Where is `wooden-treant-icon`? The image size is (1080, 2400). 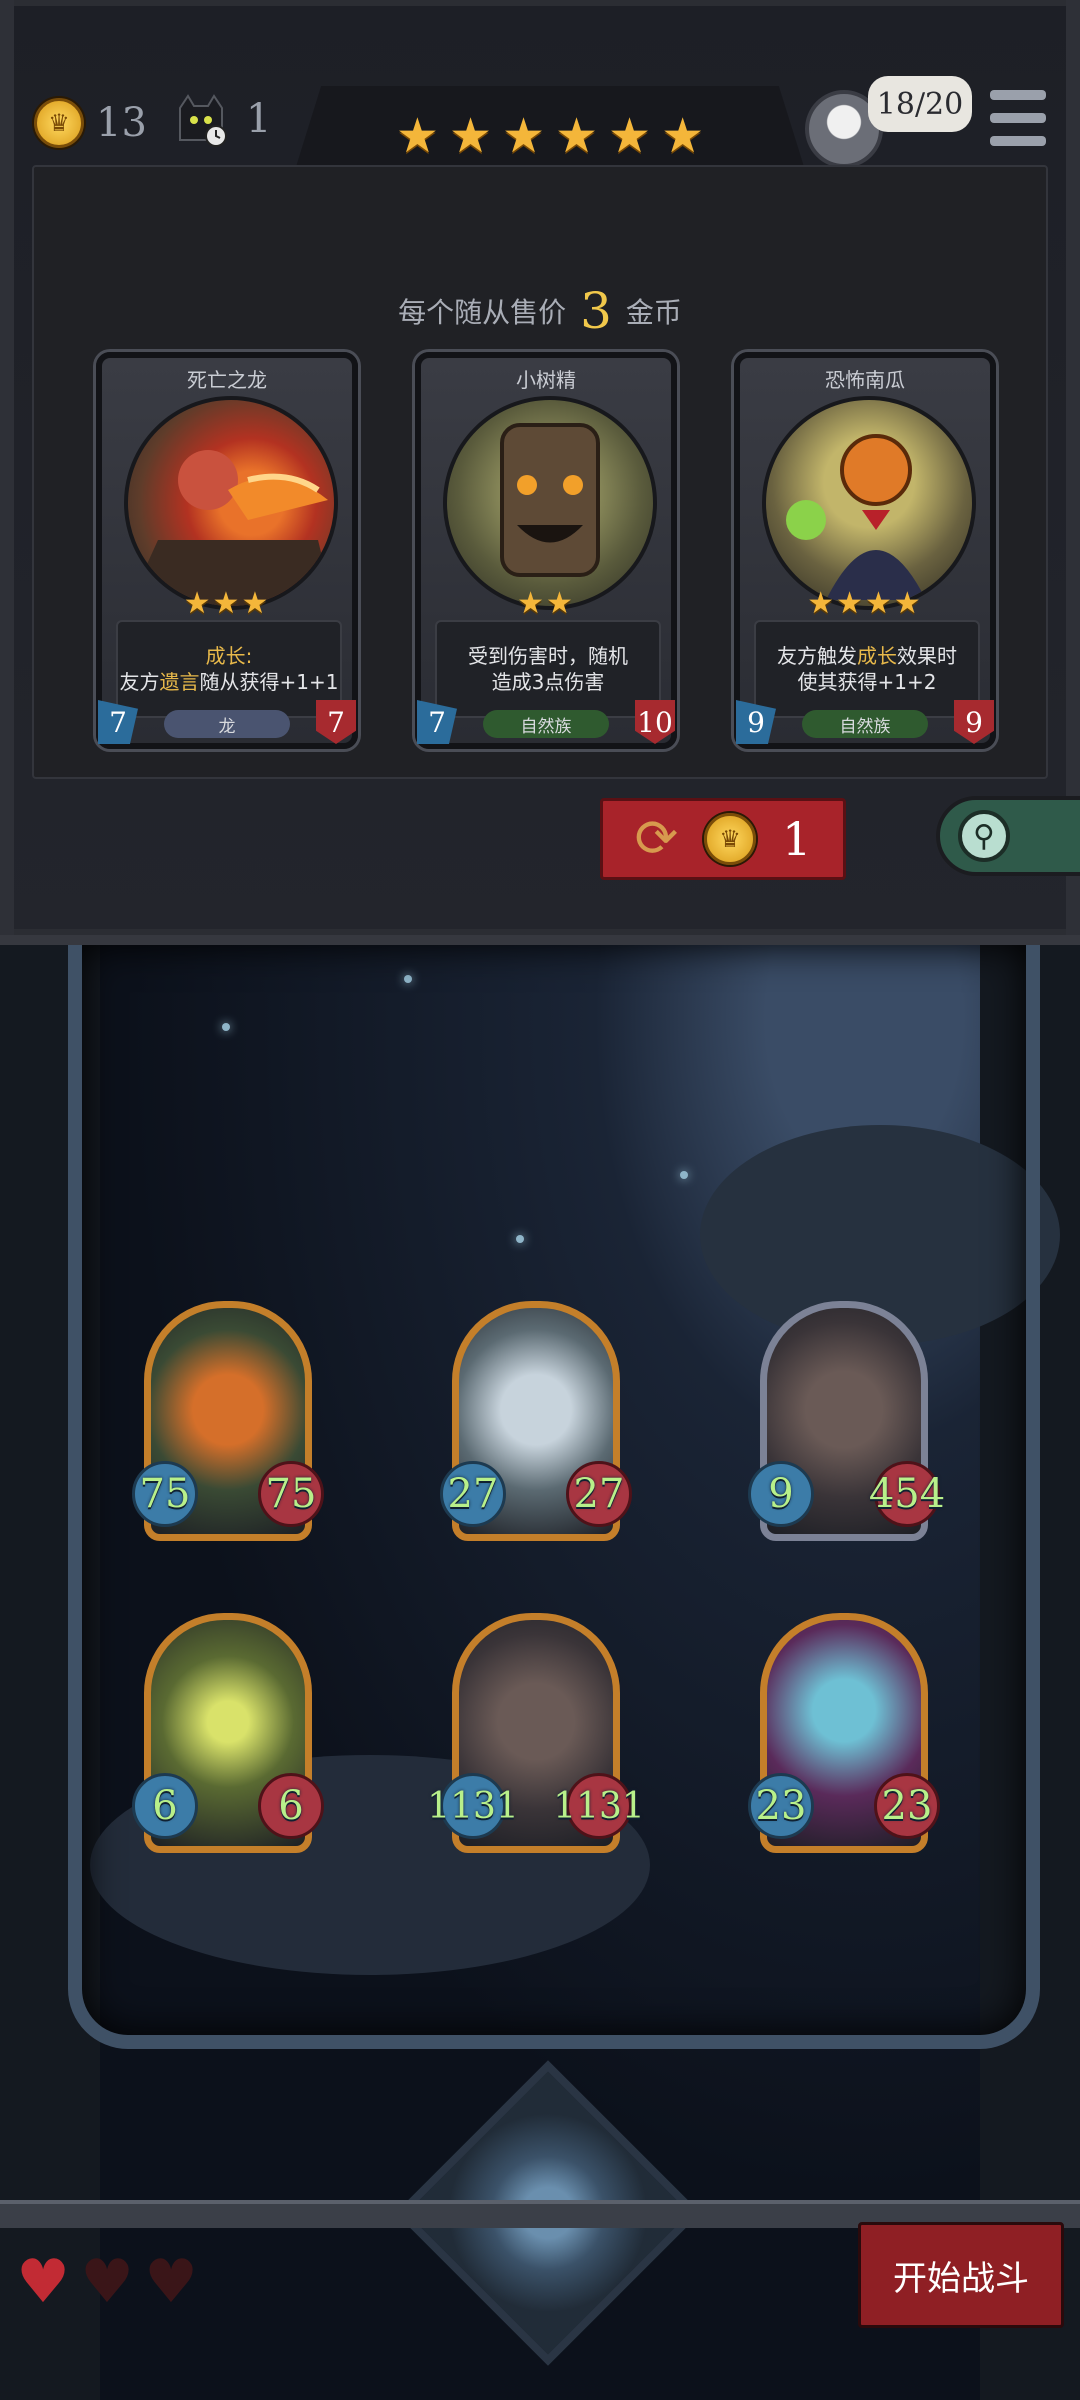 wooden-treant-icon is located at coordinates (550, 503).